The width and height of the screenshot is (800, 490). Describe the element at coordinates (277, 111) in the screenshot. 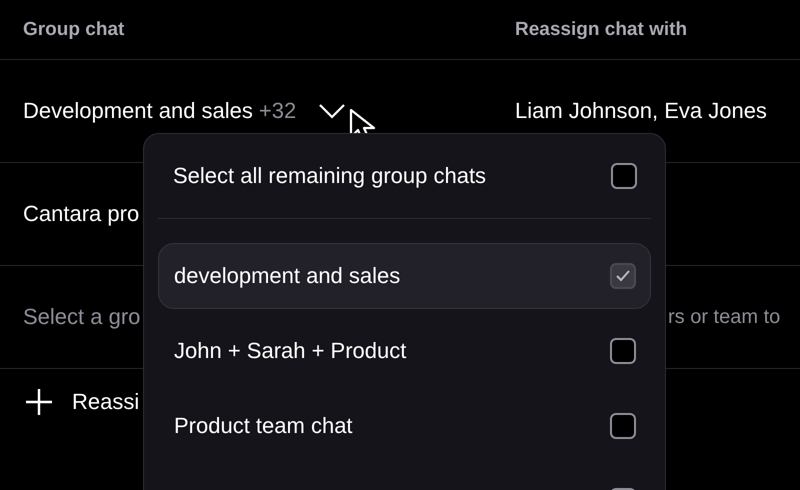

I see `member-count: +32` at that location.